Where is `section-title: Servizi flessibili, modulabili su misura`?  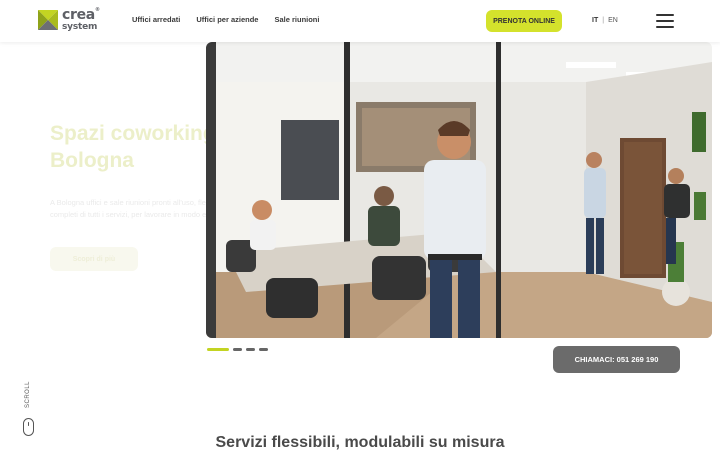 section-title: Servizi flessibili, modulabili su misura is located at coordinates (360, 442).